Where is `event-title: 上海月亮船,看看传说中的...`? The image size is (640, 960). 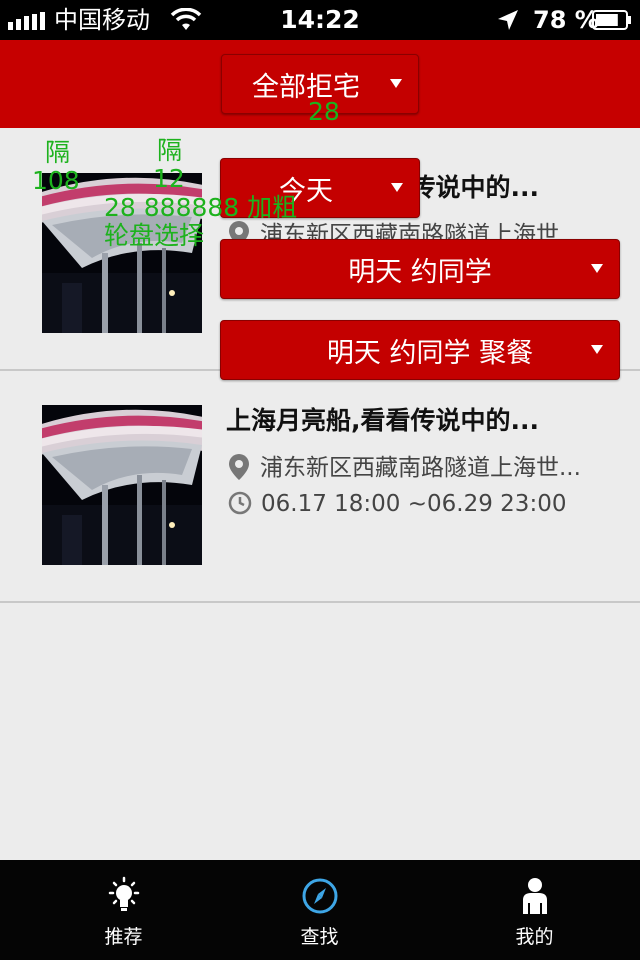 event-title: 上海月亮船,看看传说中的... is located at coordinates (382, 420).